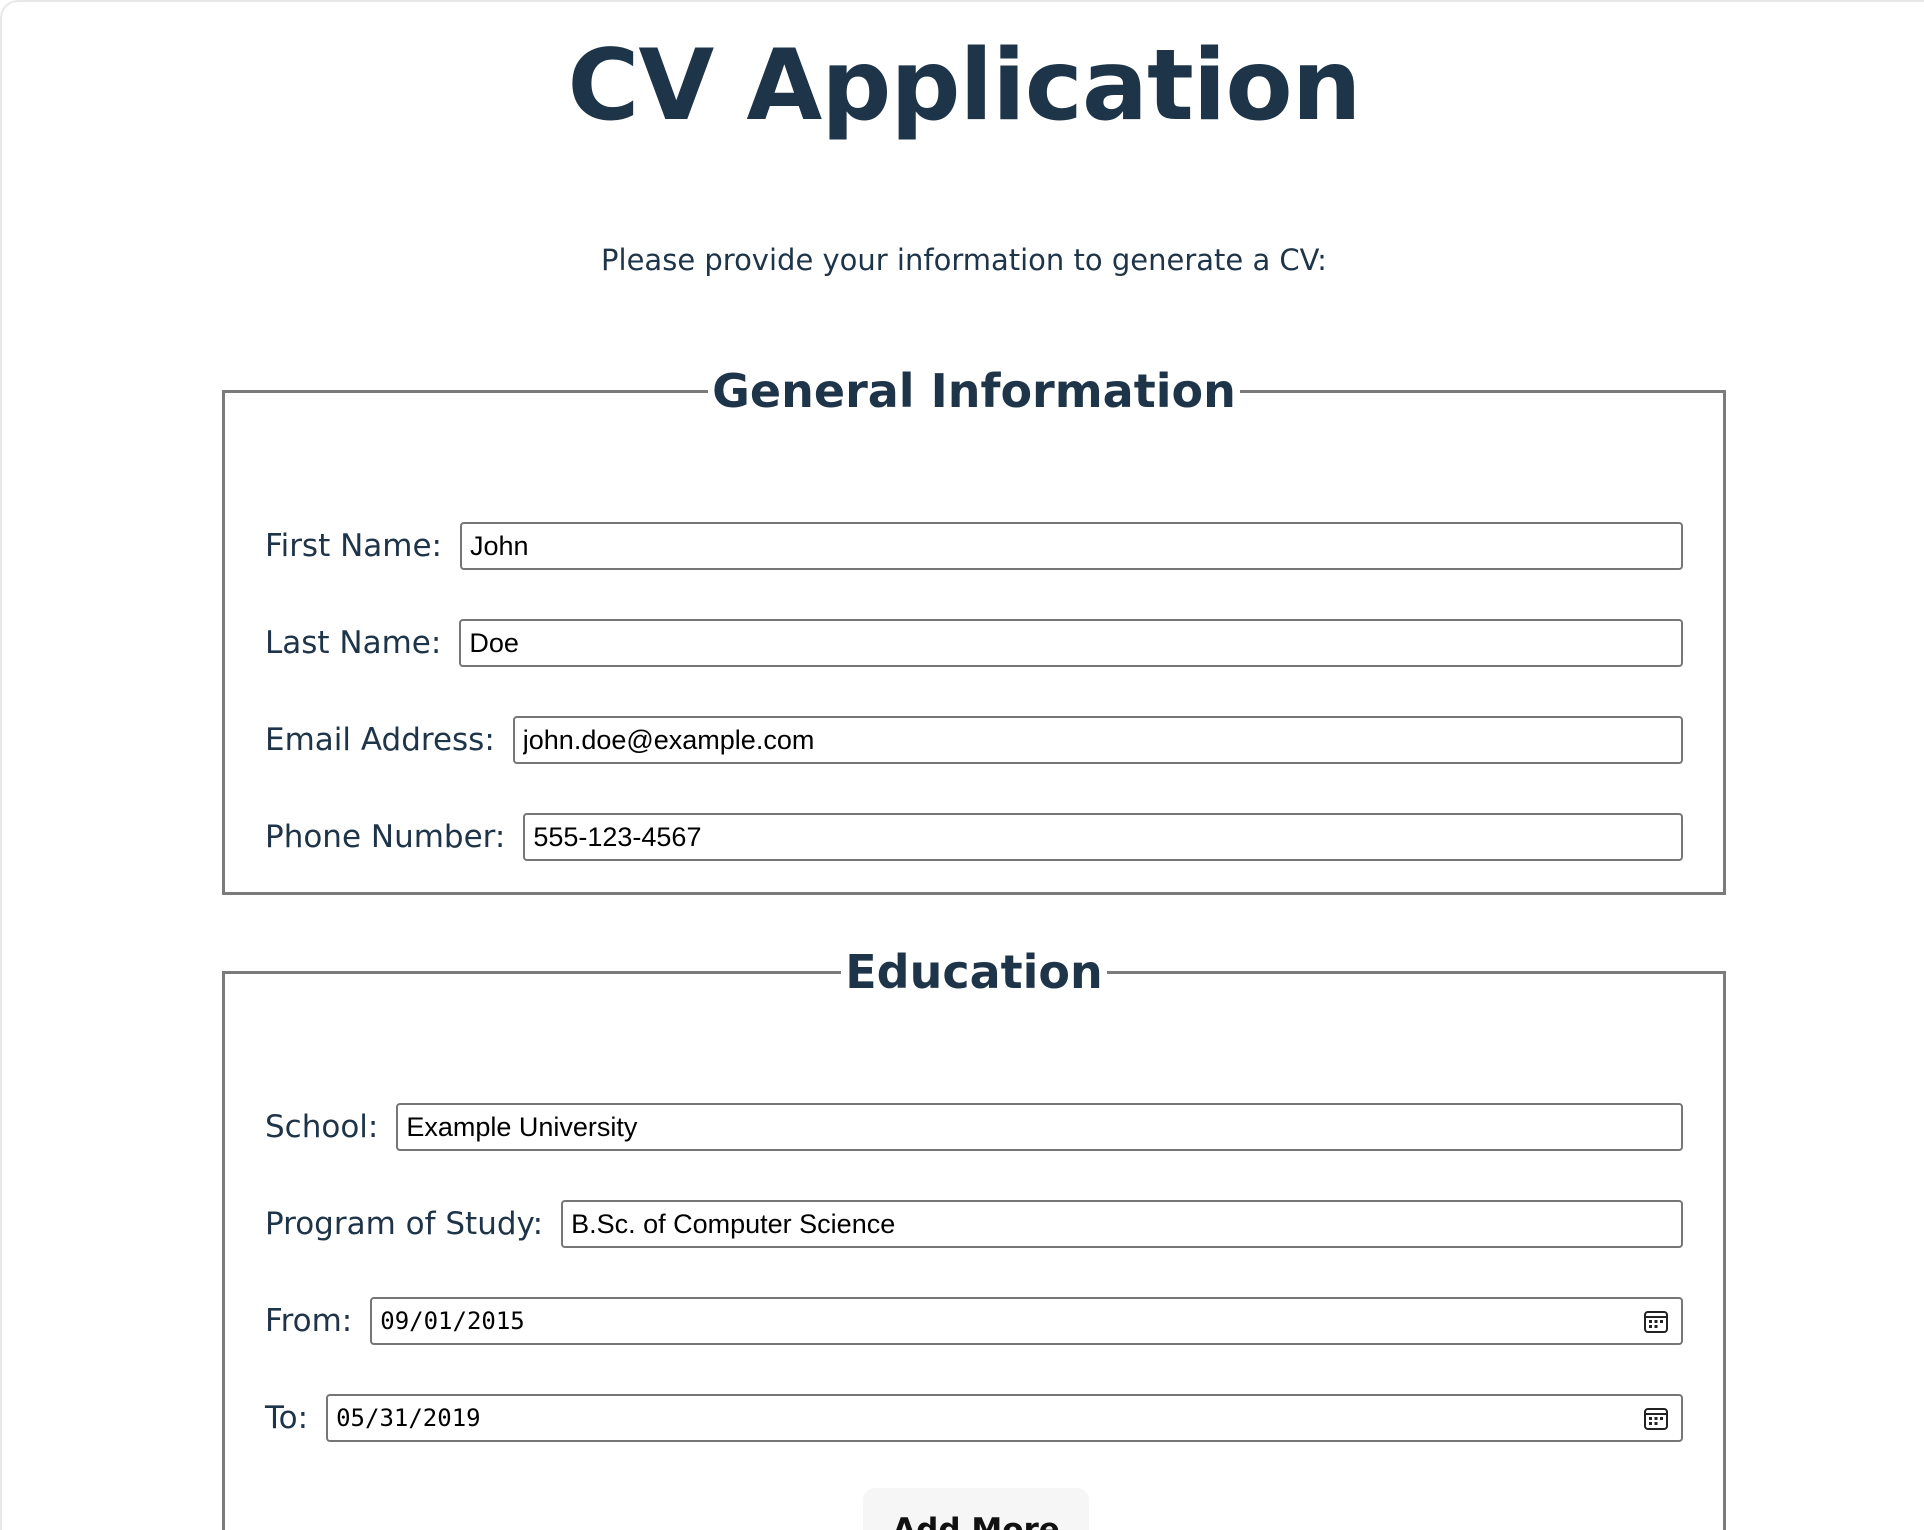 Image resolution: width=1924 pixels, height=1530 pixels. Describe the element at coordinates (1004, 1418) in the screenshot. I see `to-date-input: 05/31/2019` at that location.